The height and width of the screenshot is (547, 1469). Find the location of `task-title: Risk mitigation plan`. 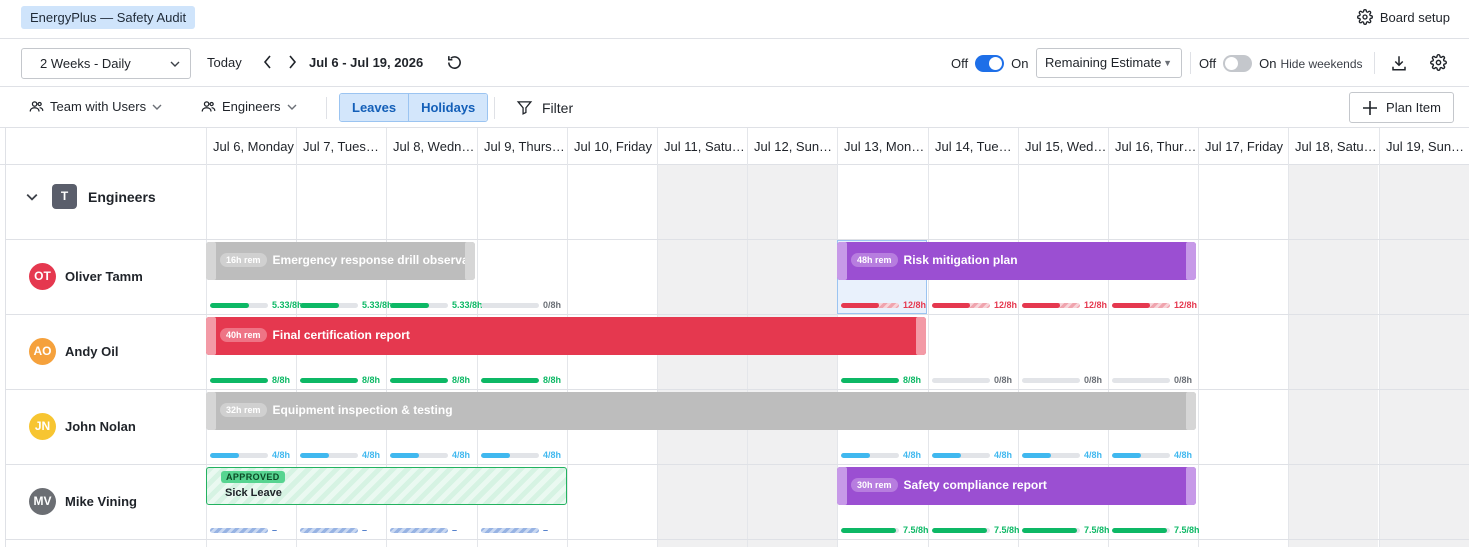

task-title: Risk mitigation plan is located at coordinates (960, 260).